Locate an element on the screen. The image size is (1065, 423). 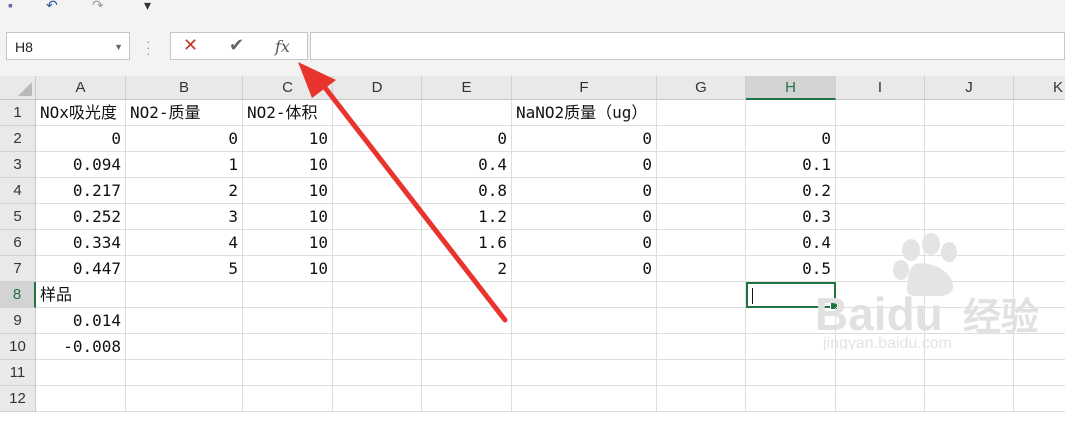
cell-c5: 10 is located at coordinates (288, 217).